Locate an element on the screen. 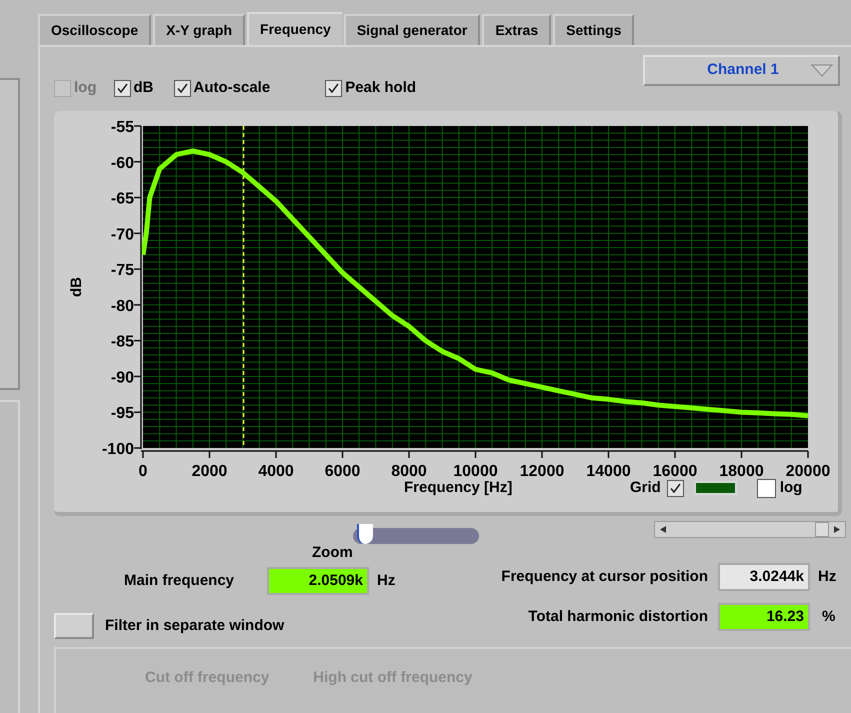 The image size is (851, 713). filter-window-button is located at coordinates (74, 626).